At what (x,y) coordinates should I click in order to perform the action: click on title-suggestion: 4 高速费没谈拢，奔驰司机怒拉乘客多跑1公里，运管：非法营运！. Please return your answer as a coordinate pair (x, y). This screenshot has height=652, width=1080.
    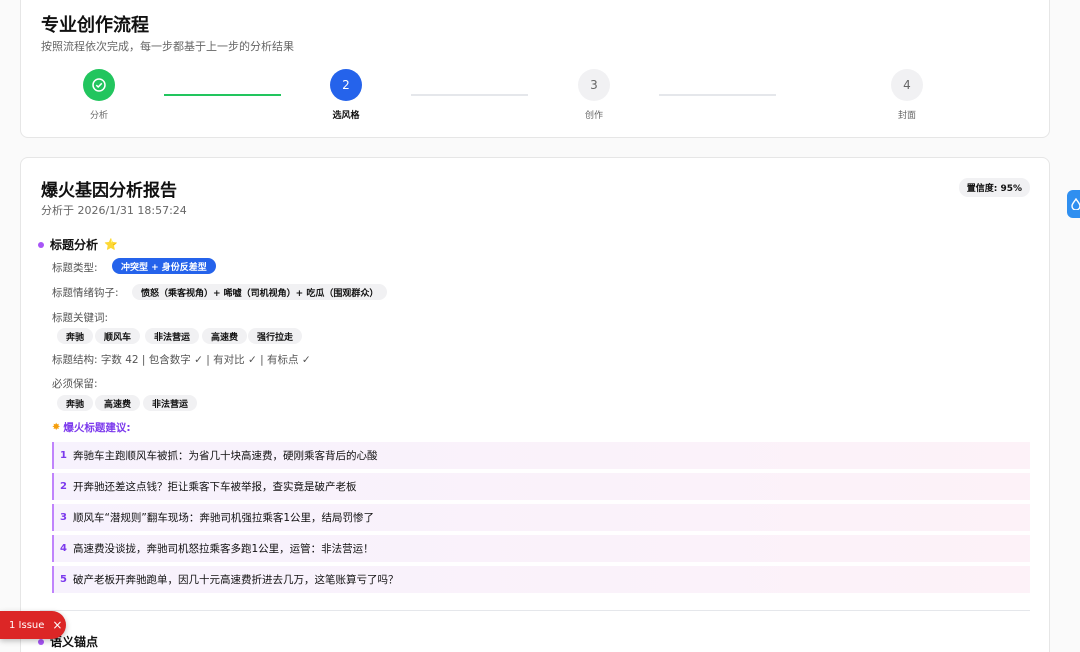
    Looking at the image, I should click on (541, 548).